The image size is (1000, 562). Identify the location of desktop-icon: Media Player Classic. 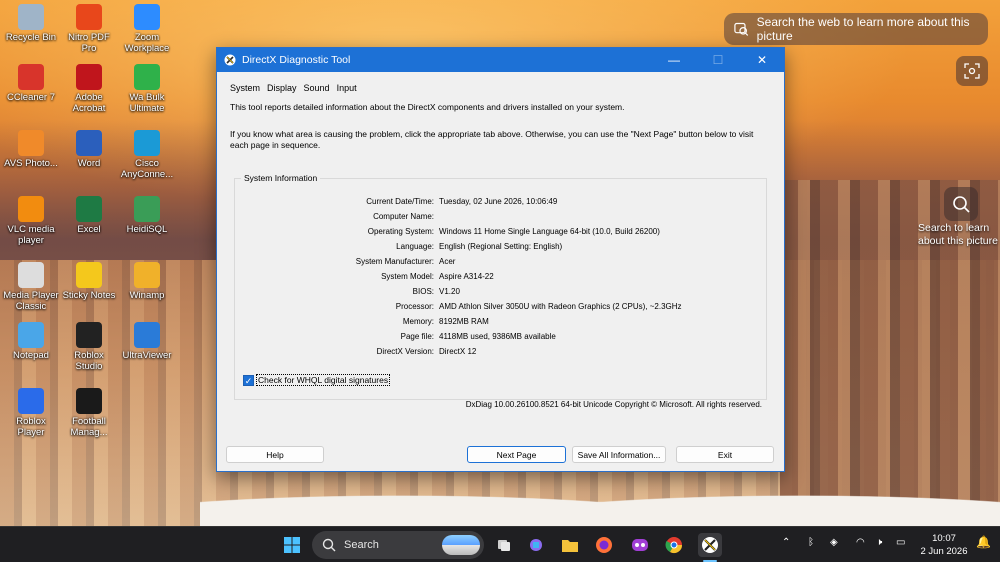
(31, 287).